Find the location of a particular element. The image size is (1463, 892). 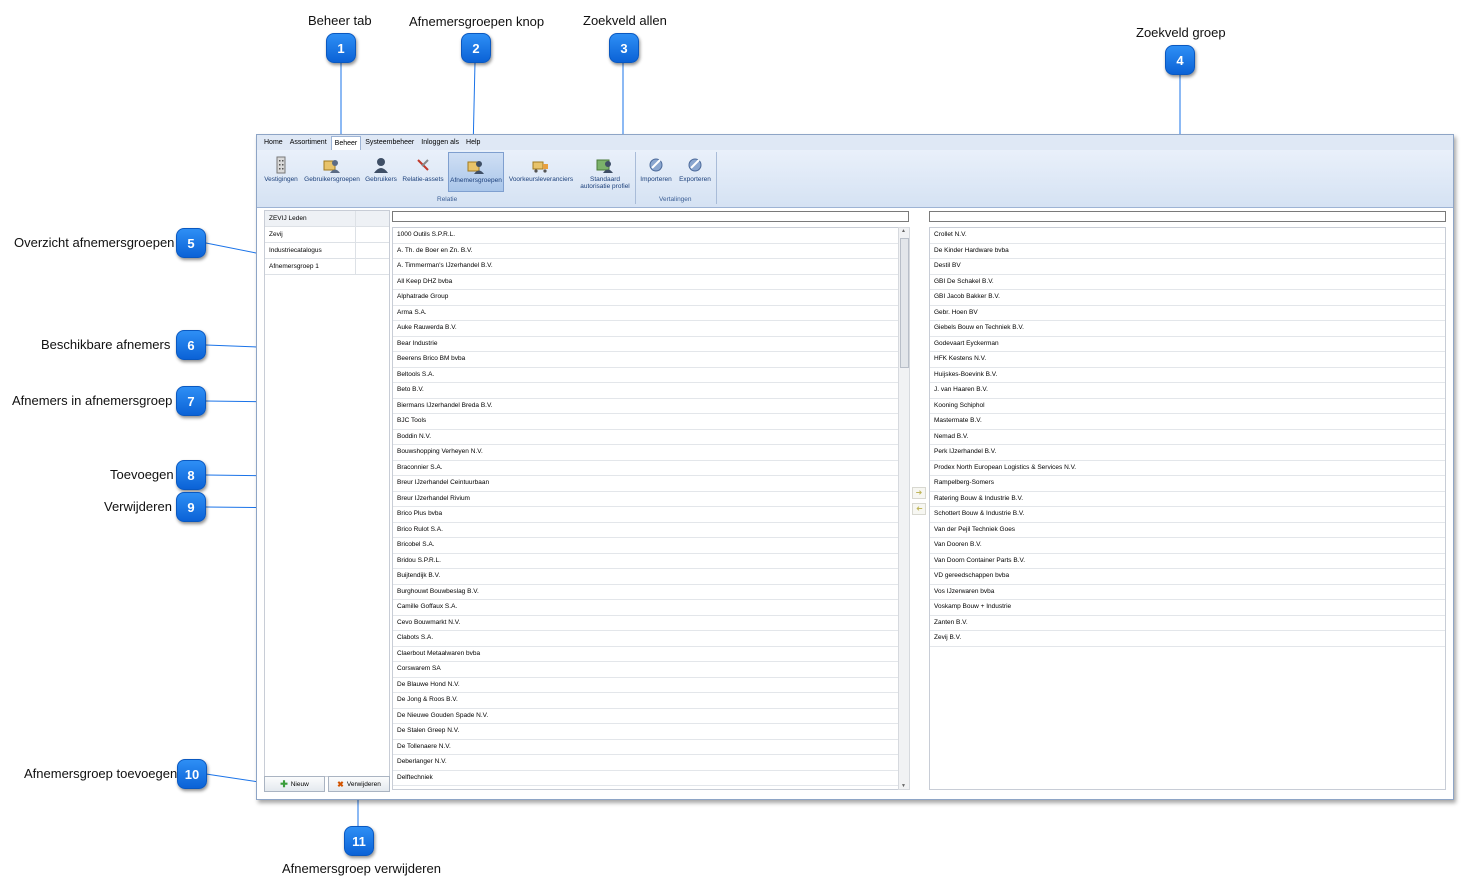

ribbon-importeren-button: Importeren is located at coordinates (656, 172).